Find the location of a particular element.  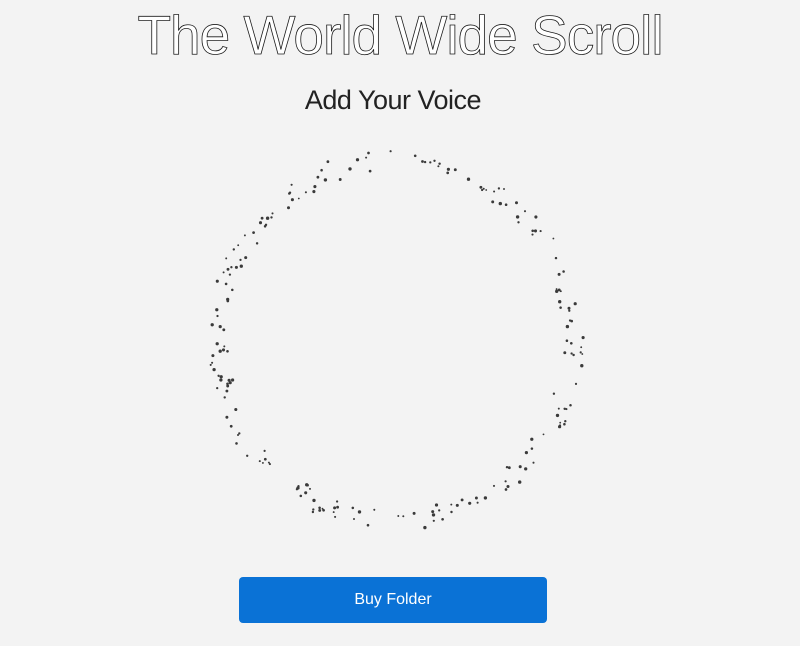

site-title: The World Wide Scroll is located at coordinates (400, 35).